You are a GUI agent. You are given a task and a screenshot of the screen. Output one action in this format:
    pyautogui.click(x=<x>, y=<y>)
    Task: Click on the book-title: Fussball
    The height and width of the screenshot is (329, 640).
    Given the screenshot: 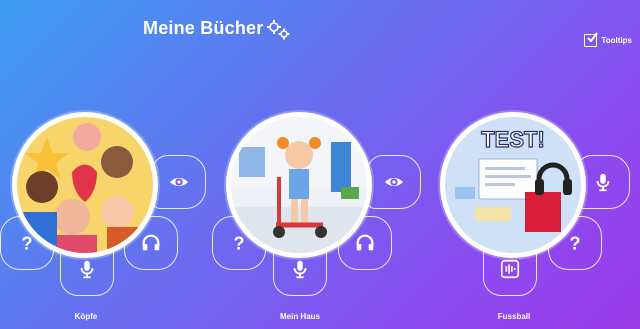 What is the action you would take?
    pyautogui.click(x=514, y=316)
    